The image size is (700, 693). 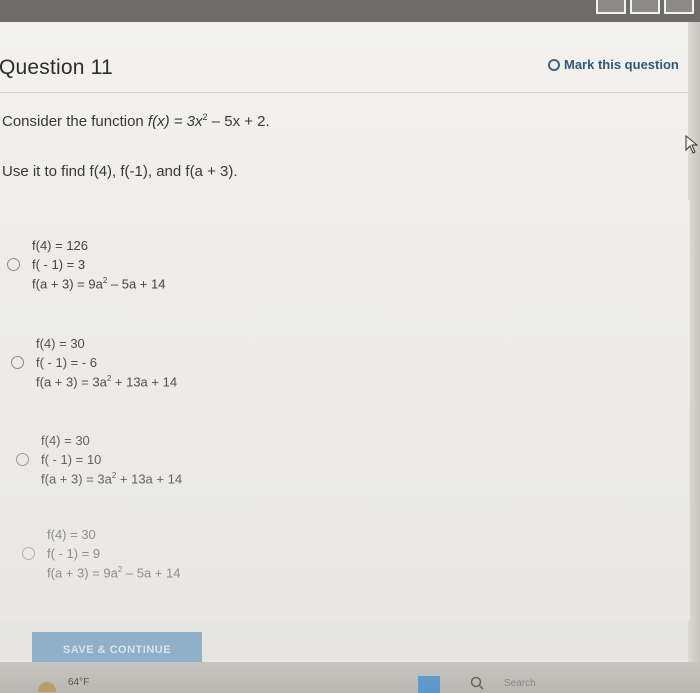 What do you see at coordinates (78, 682) in the screenshot?
I see `weather-temperature: 64°F` at bounding box center [78, 682].